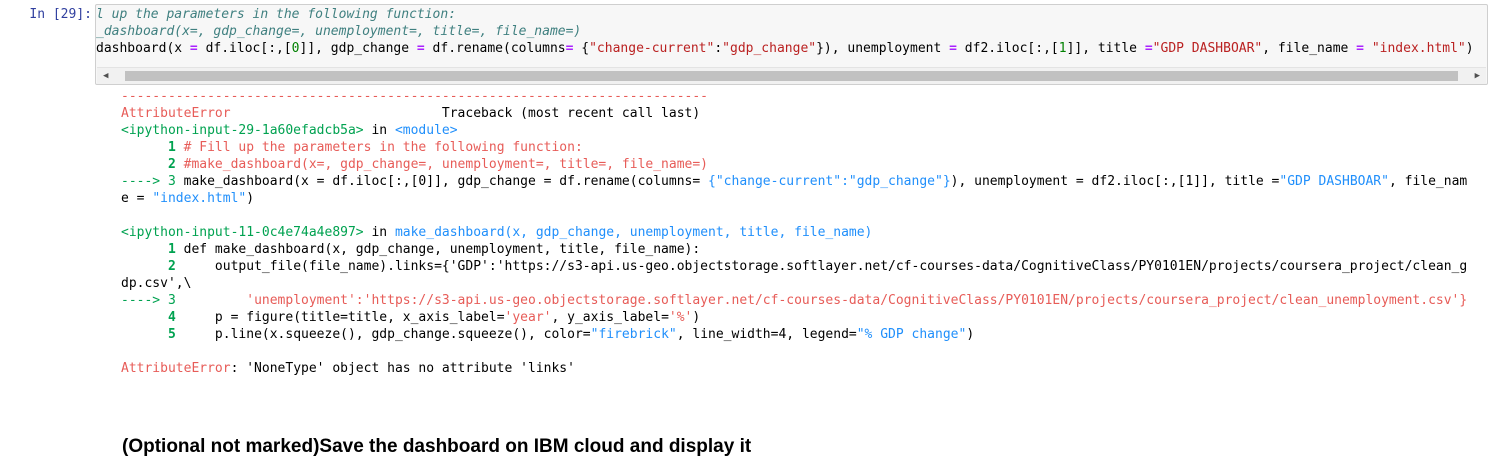  I want to click on code-token: ), so click(1469, 48).